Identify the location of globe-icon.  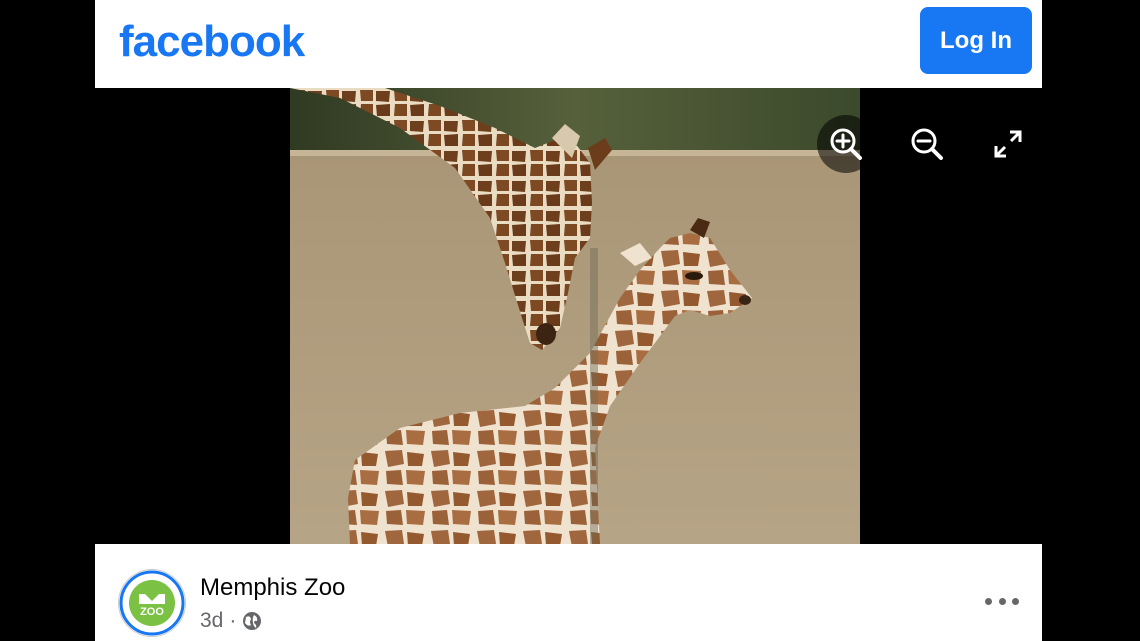
(252, 621).